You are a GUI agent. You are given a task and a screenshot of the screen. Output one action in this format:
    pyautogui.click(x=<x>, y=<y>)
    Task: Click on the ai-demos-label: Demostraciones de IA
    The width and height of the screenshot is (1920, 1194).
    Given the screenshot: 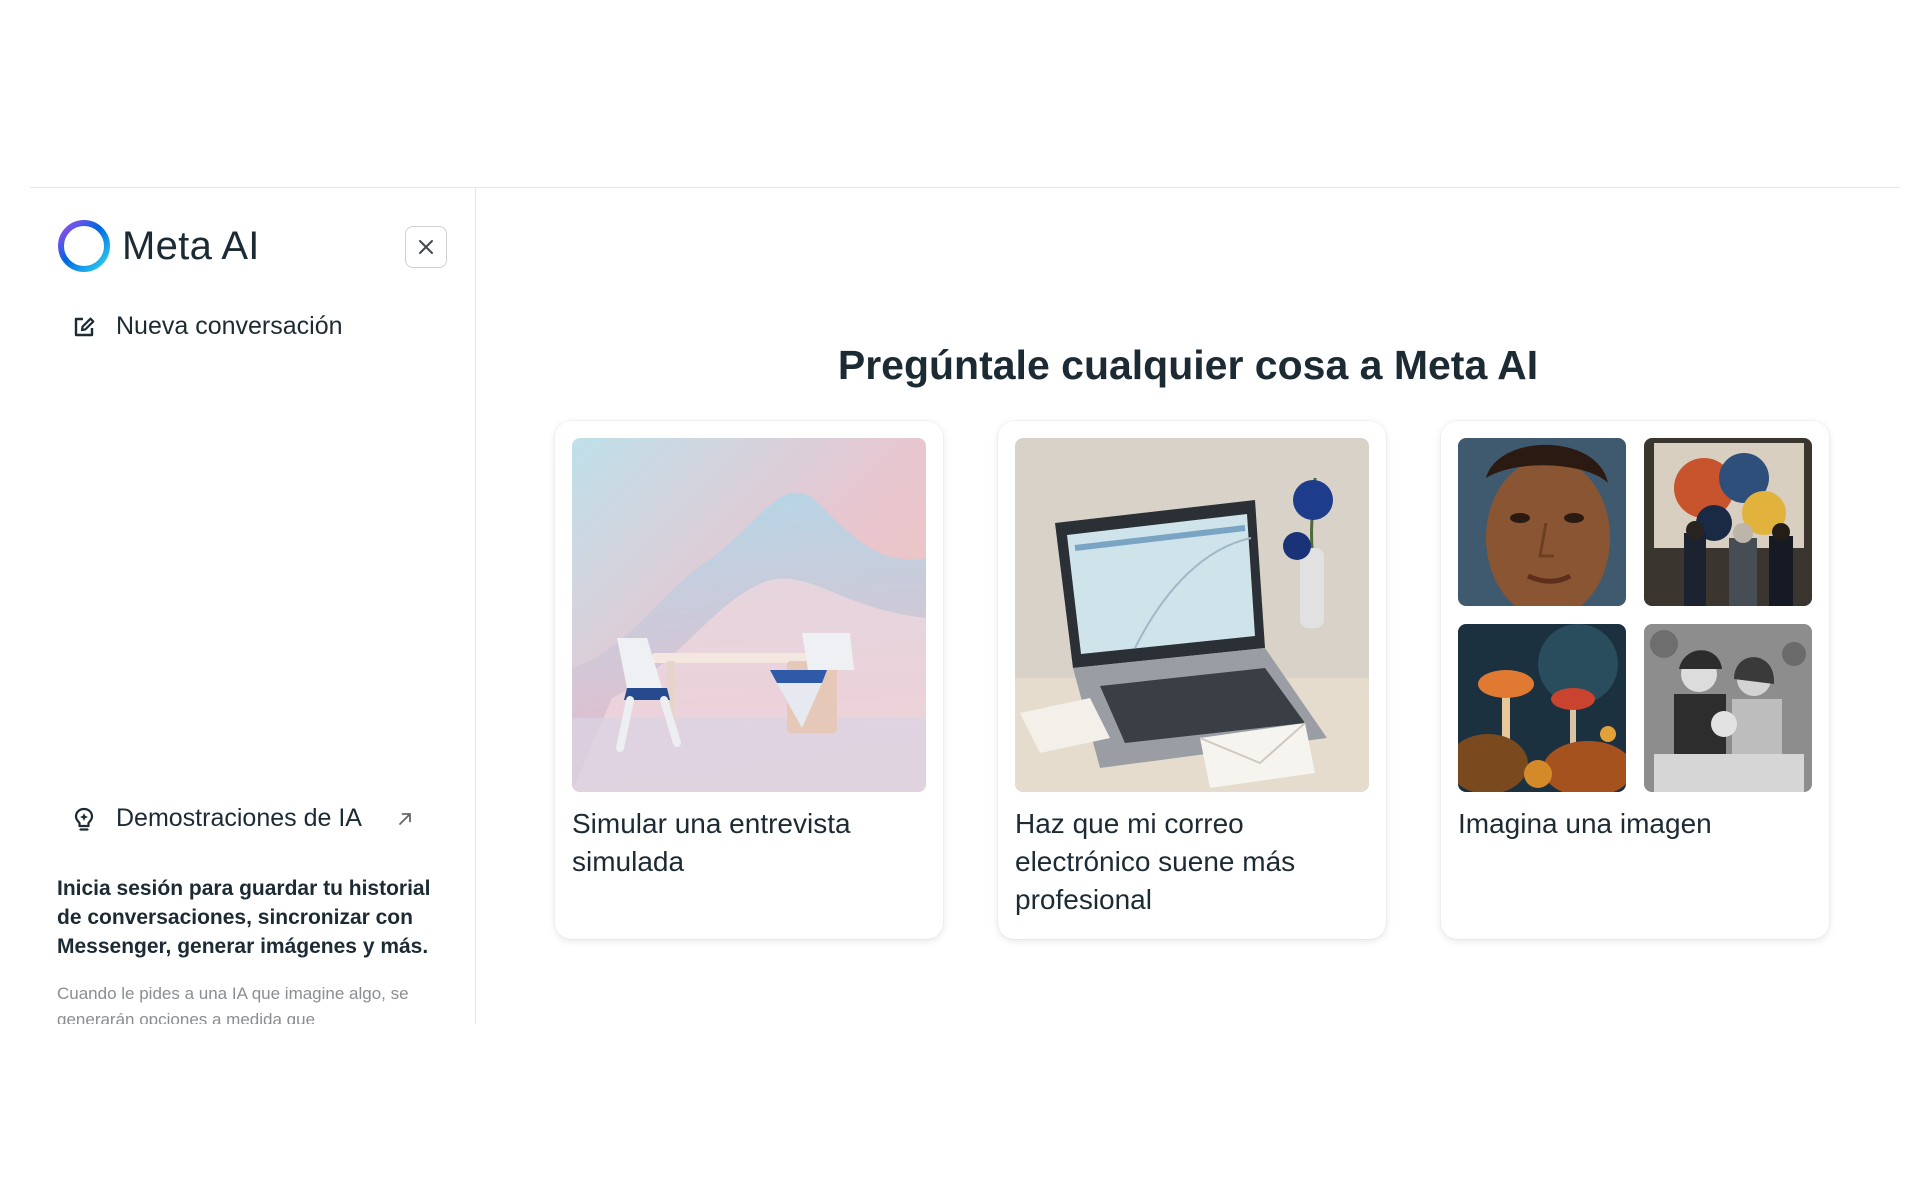 What is the action you would take?
    pyautogui.click(x=239, y=818)
    